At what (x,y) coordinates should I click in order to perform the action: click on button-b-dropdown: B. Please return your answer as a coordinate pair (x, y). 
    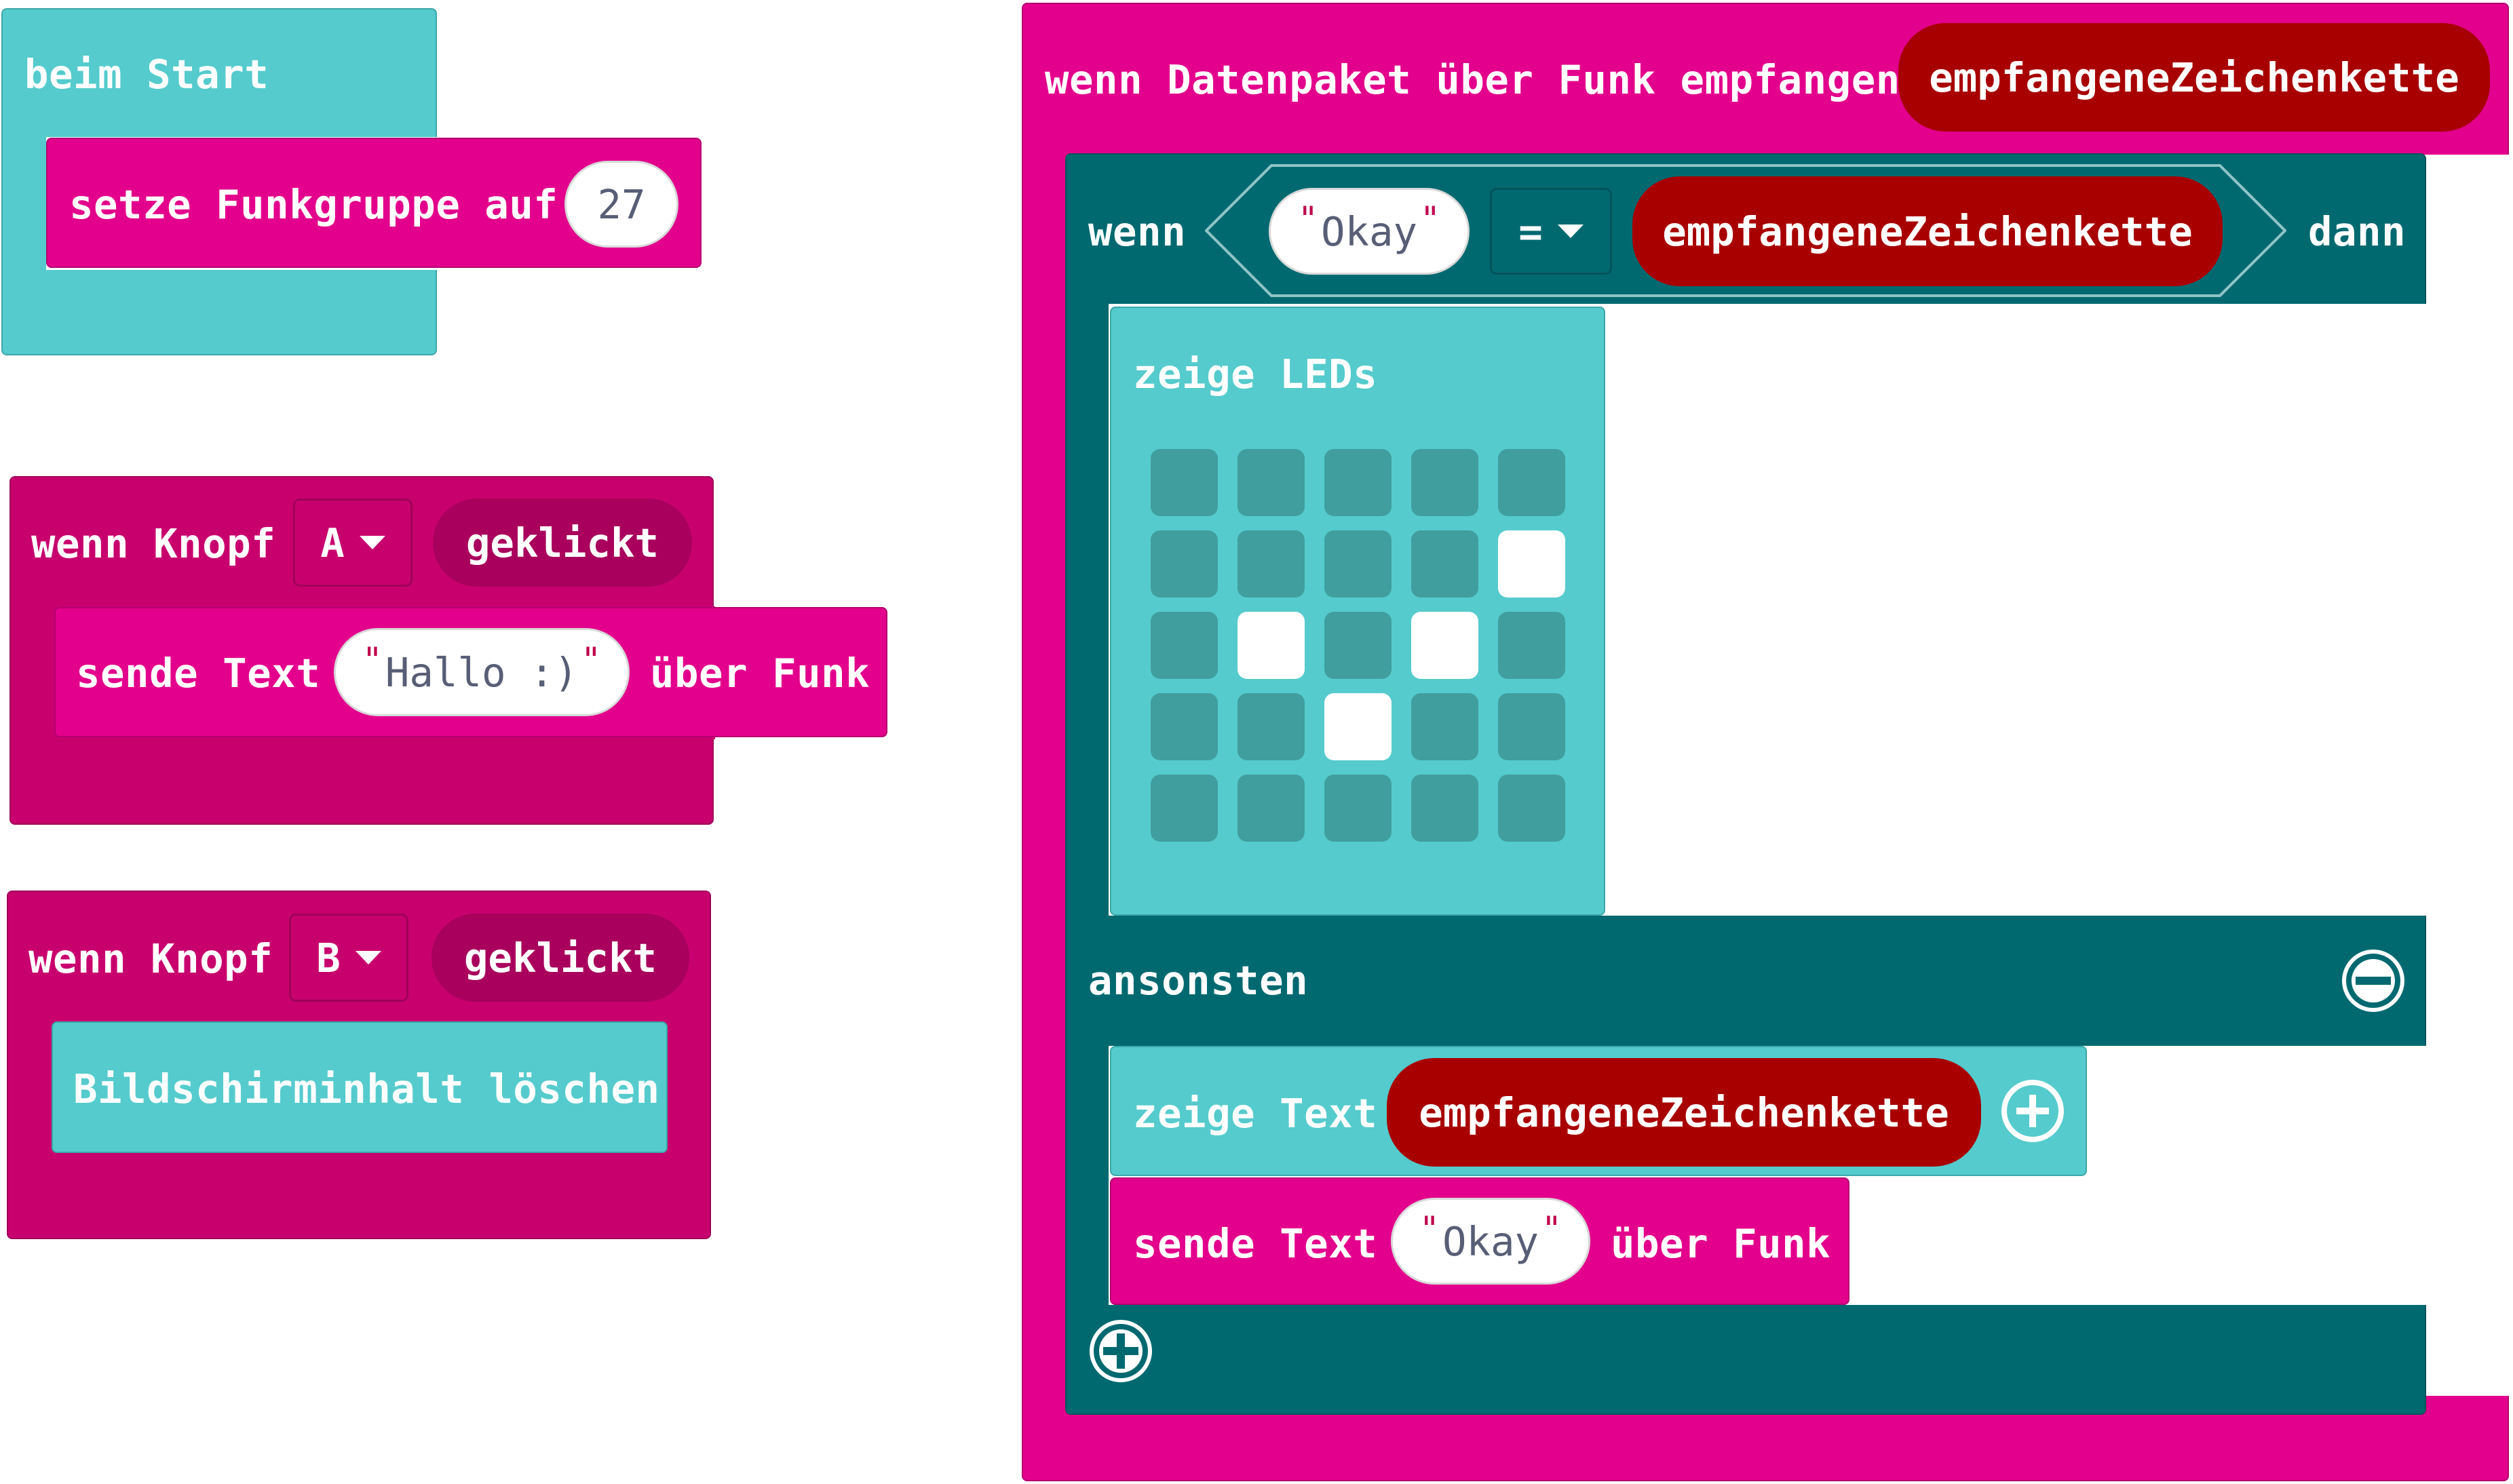
    Looking at the image, I should click on (348, 958).